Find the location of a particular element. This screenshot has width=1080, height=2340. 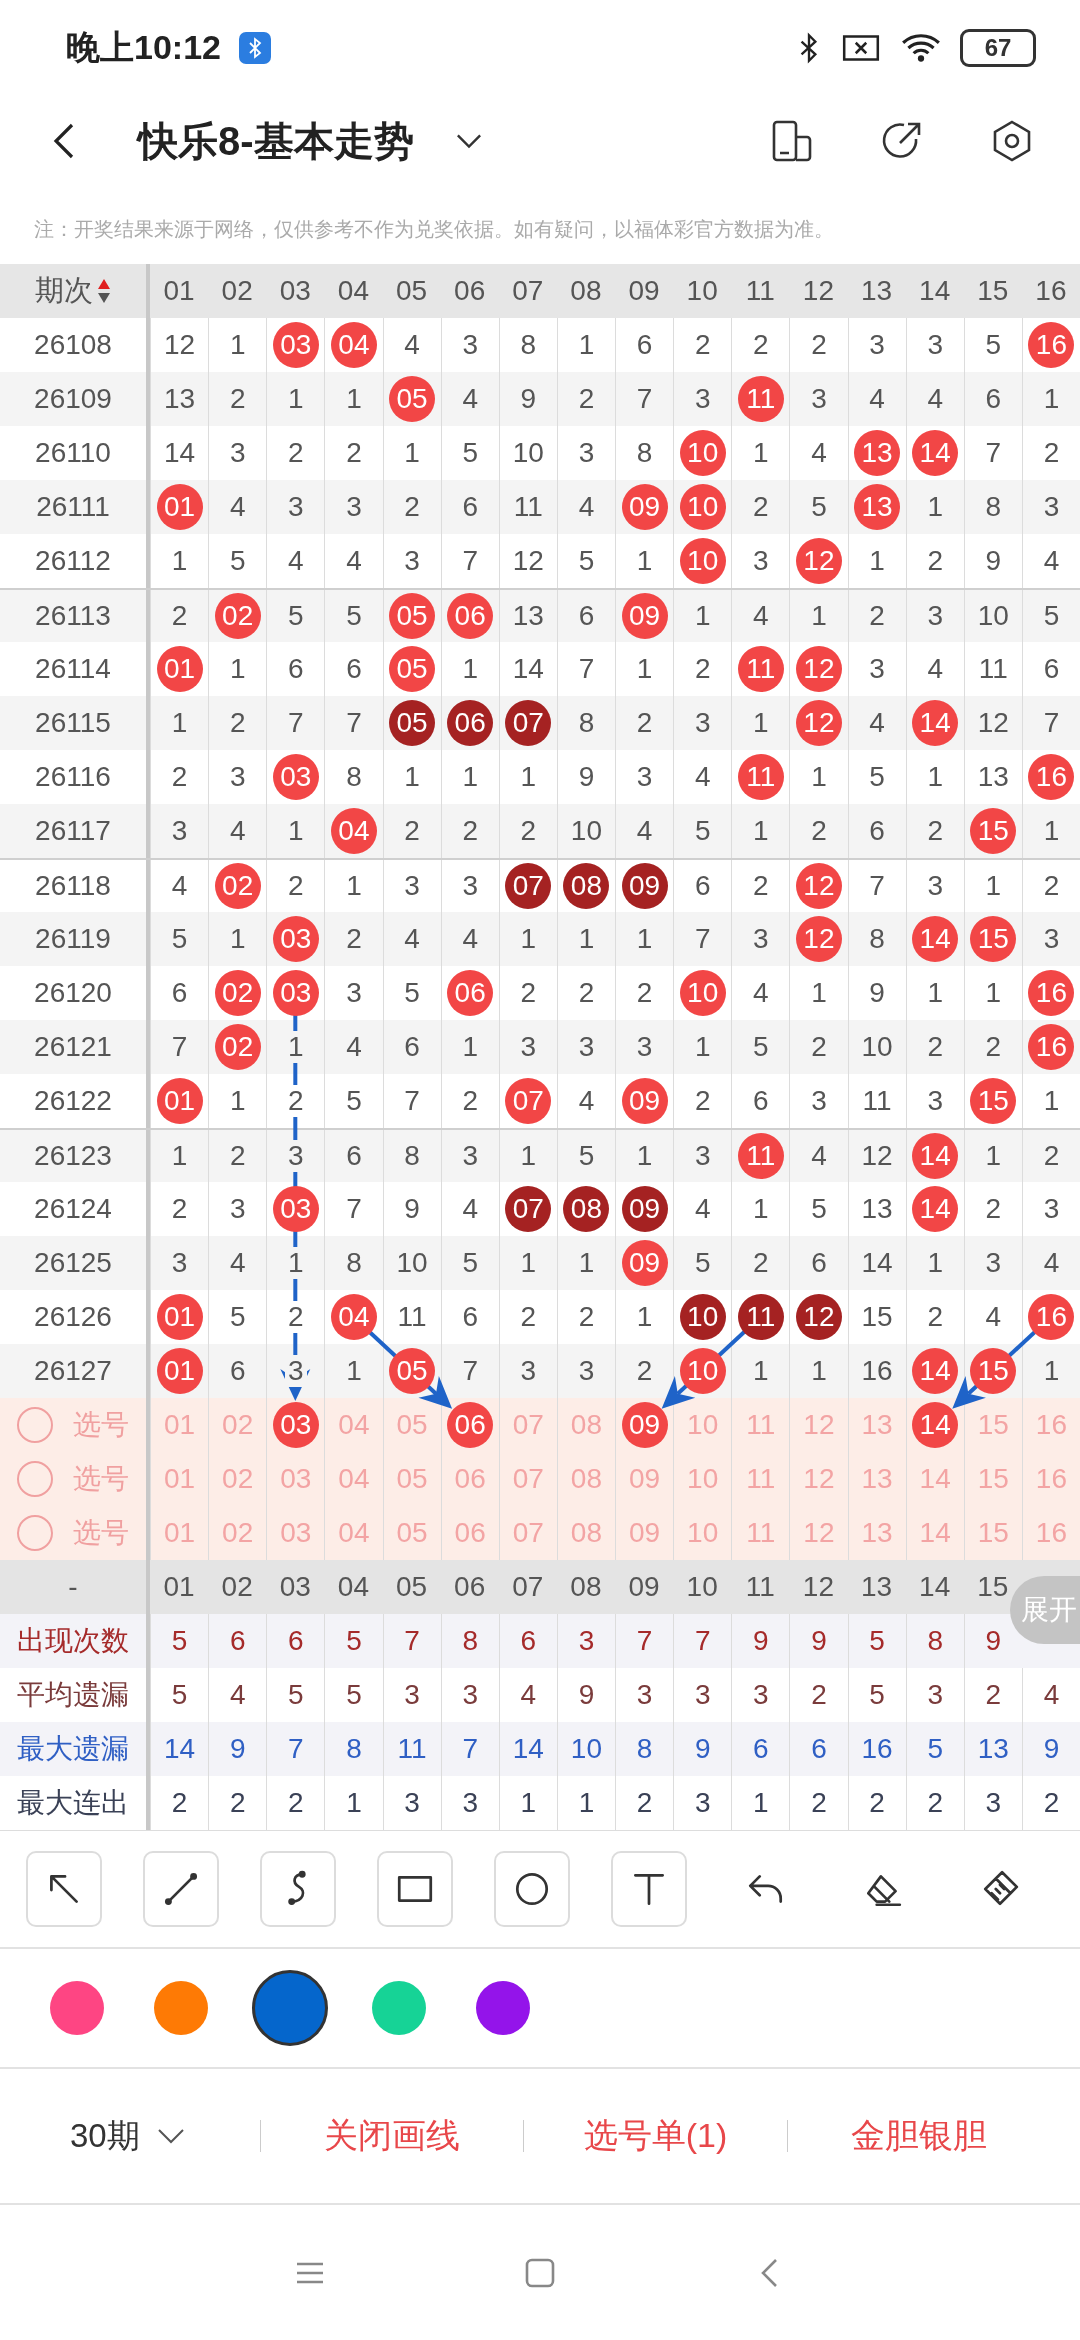

line-tool-button is located at coordinates (181, 1889).